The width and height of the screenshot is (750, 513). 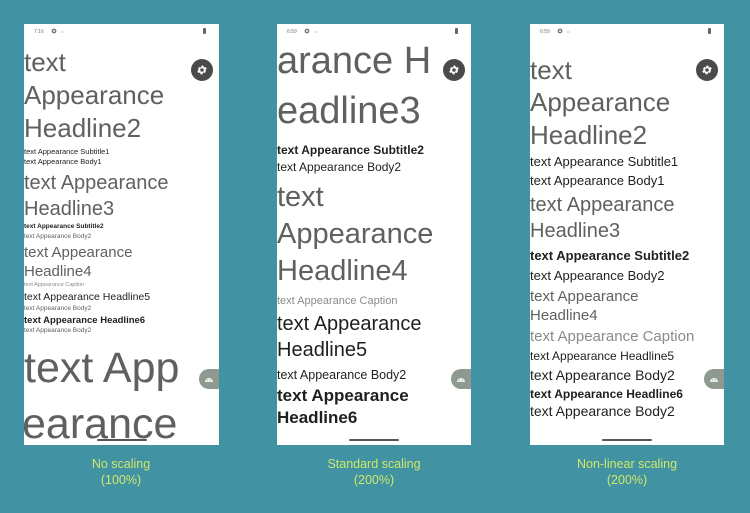 I want to click on headline6-line: text Appearance, so click(x=343, y=395).